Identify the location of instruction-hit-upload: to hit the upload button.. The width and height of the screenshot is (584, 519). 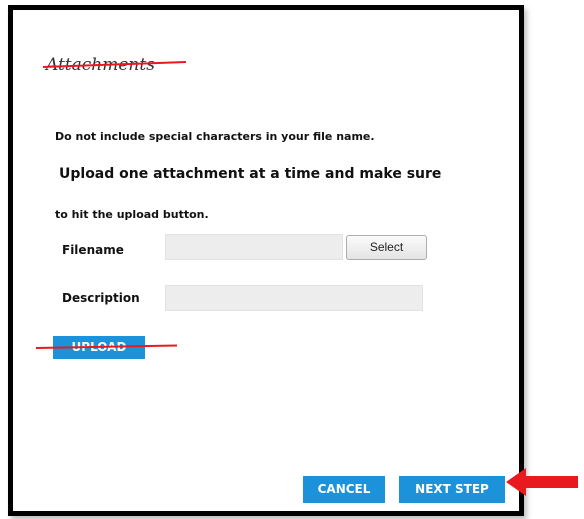
(132, 214).